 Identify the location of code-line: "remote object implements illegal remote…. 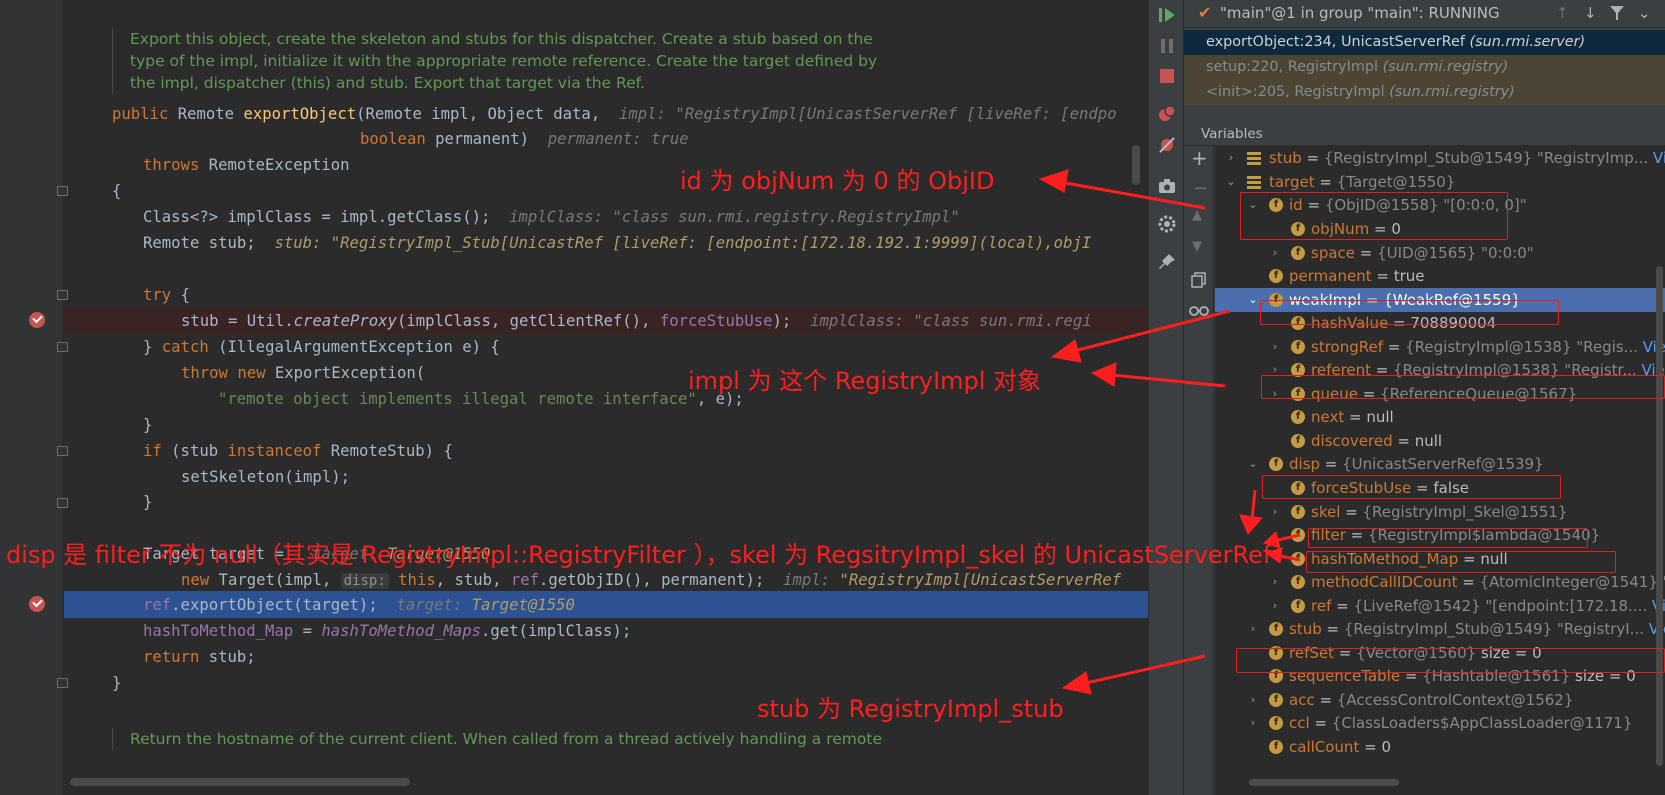
(481, 399).